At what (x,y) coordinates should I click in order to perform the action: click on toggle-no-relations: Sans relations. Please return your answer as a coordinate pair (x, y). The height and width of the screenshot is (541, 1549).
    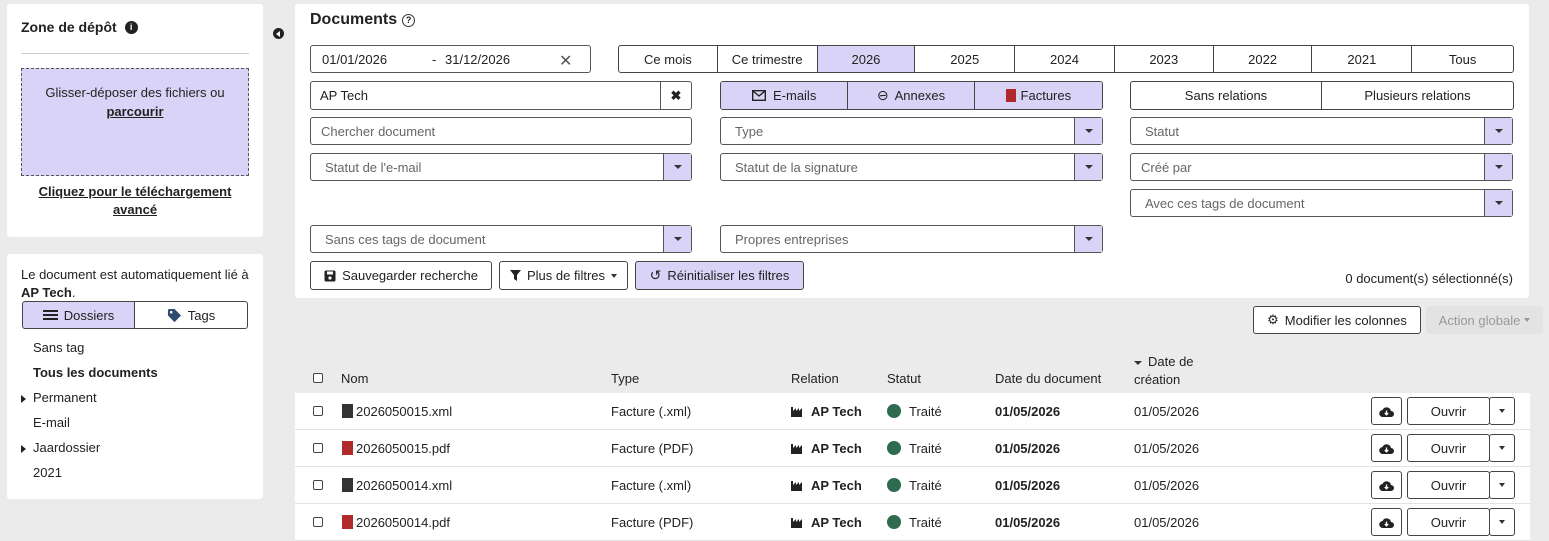
    Looking at the image, I should click on (1226, 95).